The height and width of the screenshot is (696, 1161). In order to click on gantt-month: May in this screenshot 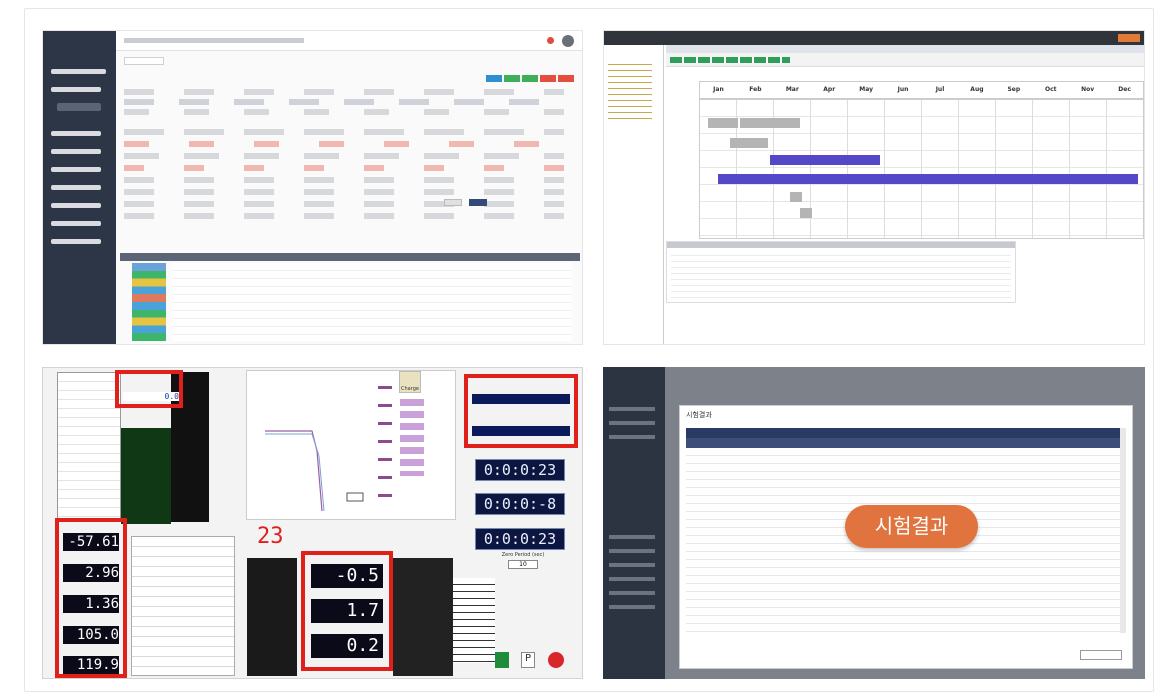, I will do `click(866, 89)`.